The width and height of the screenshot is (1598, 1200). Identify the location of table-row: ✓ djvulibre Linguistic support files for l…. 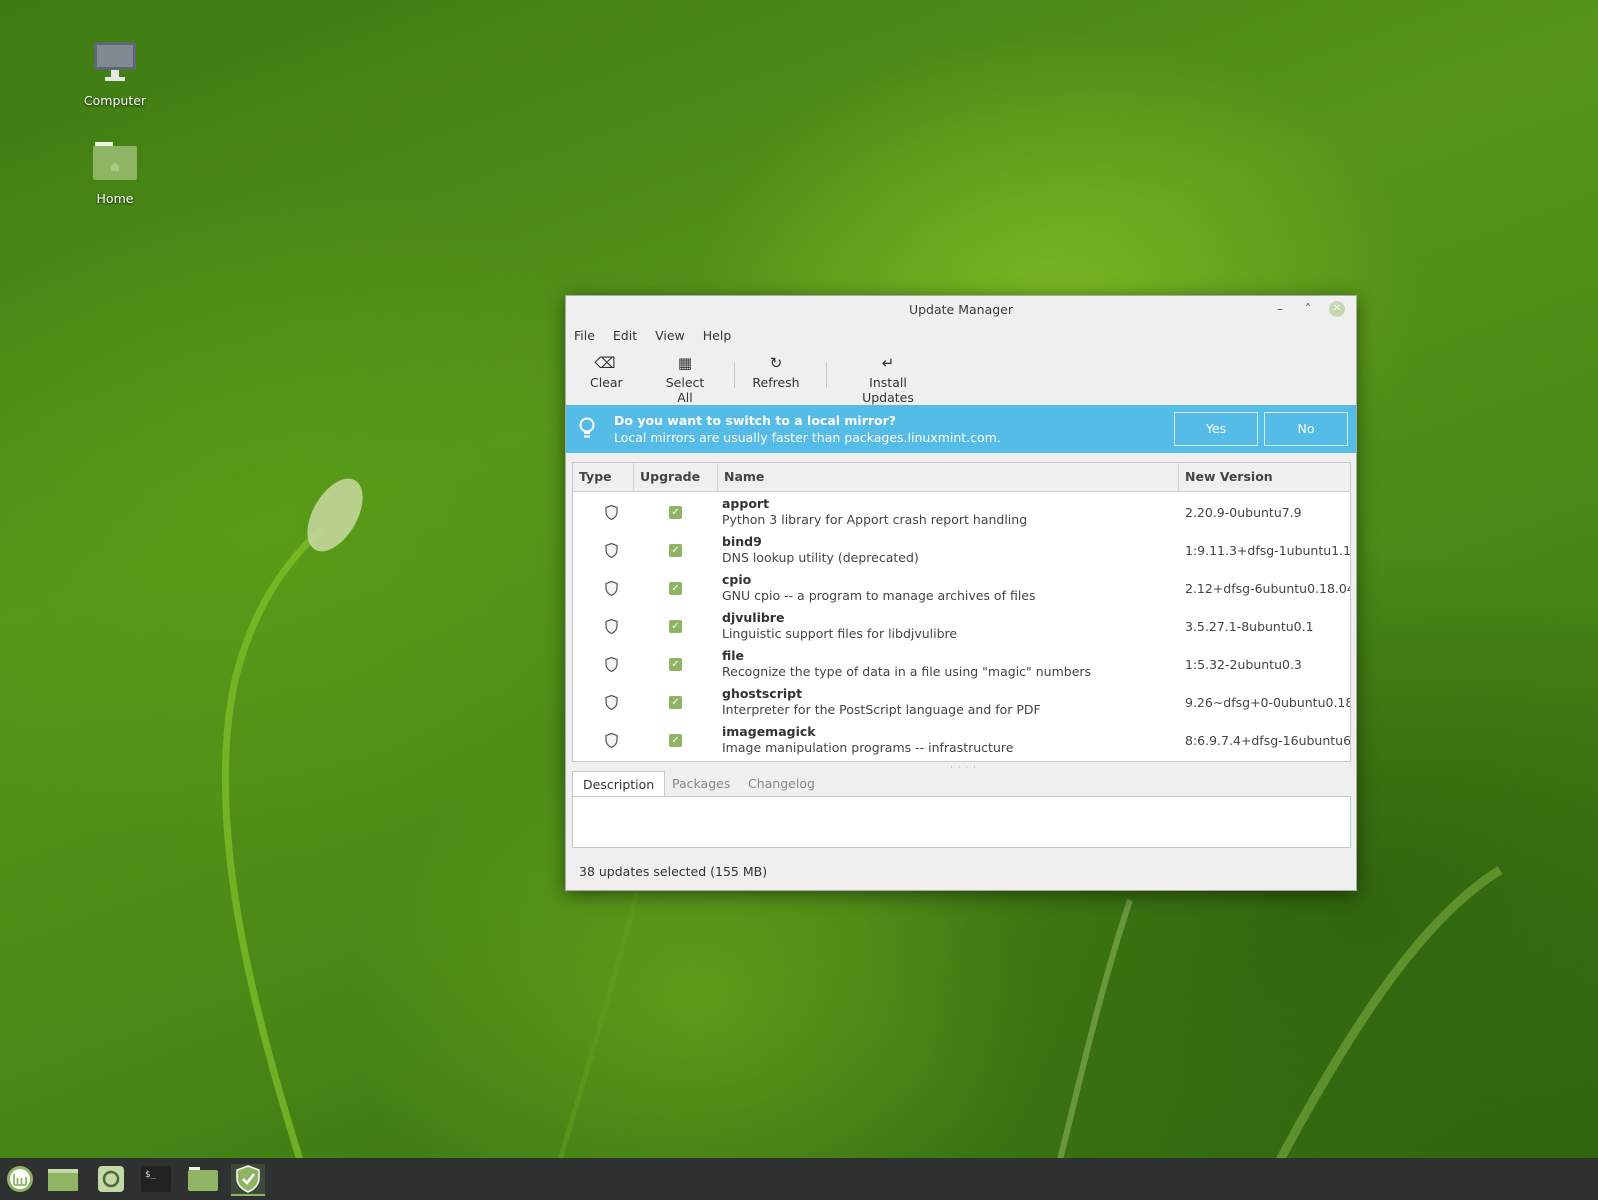
(961, 626).